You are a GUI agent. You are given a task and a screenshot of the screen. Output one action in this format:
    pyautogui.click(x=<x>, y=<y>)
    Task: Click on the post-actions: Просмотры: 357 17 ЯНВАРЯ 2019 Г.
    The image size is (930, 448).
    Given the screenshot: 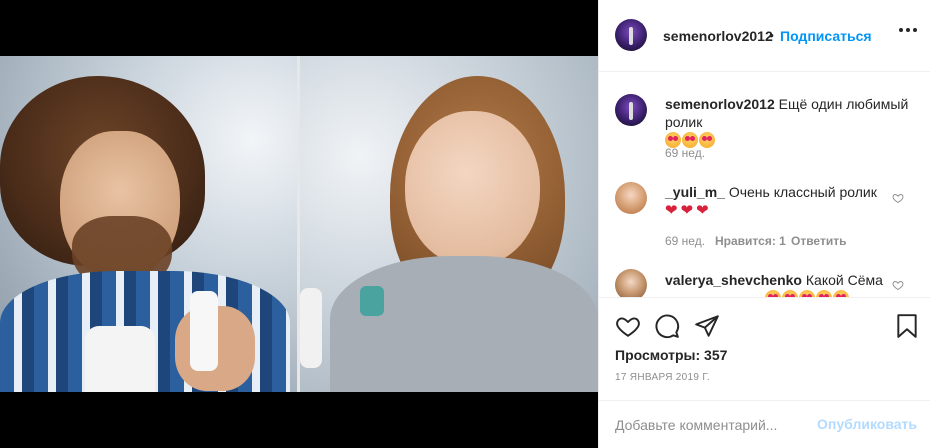 What is the action you would take?
    pyautogui.click(x=764, y=352)
    